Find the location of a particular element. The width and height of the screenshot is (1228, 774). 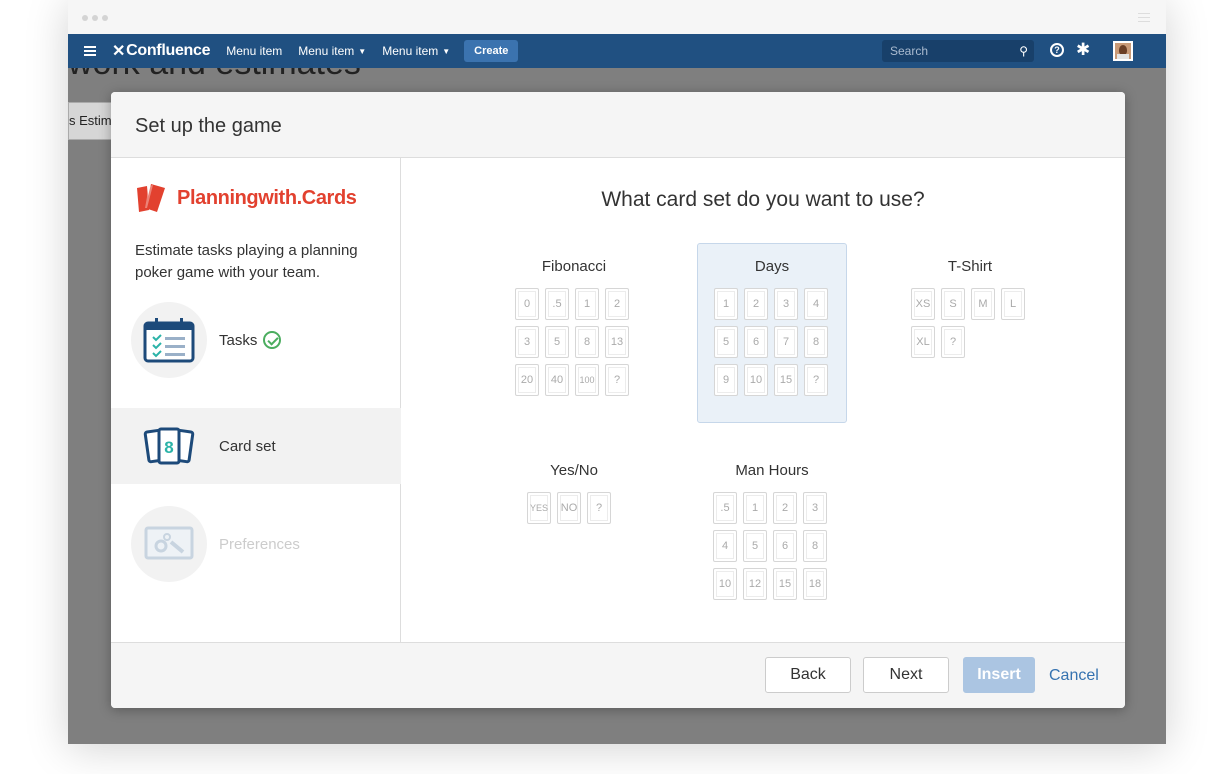

card: XL is located at coordinates (923, 342).